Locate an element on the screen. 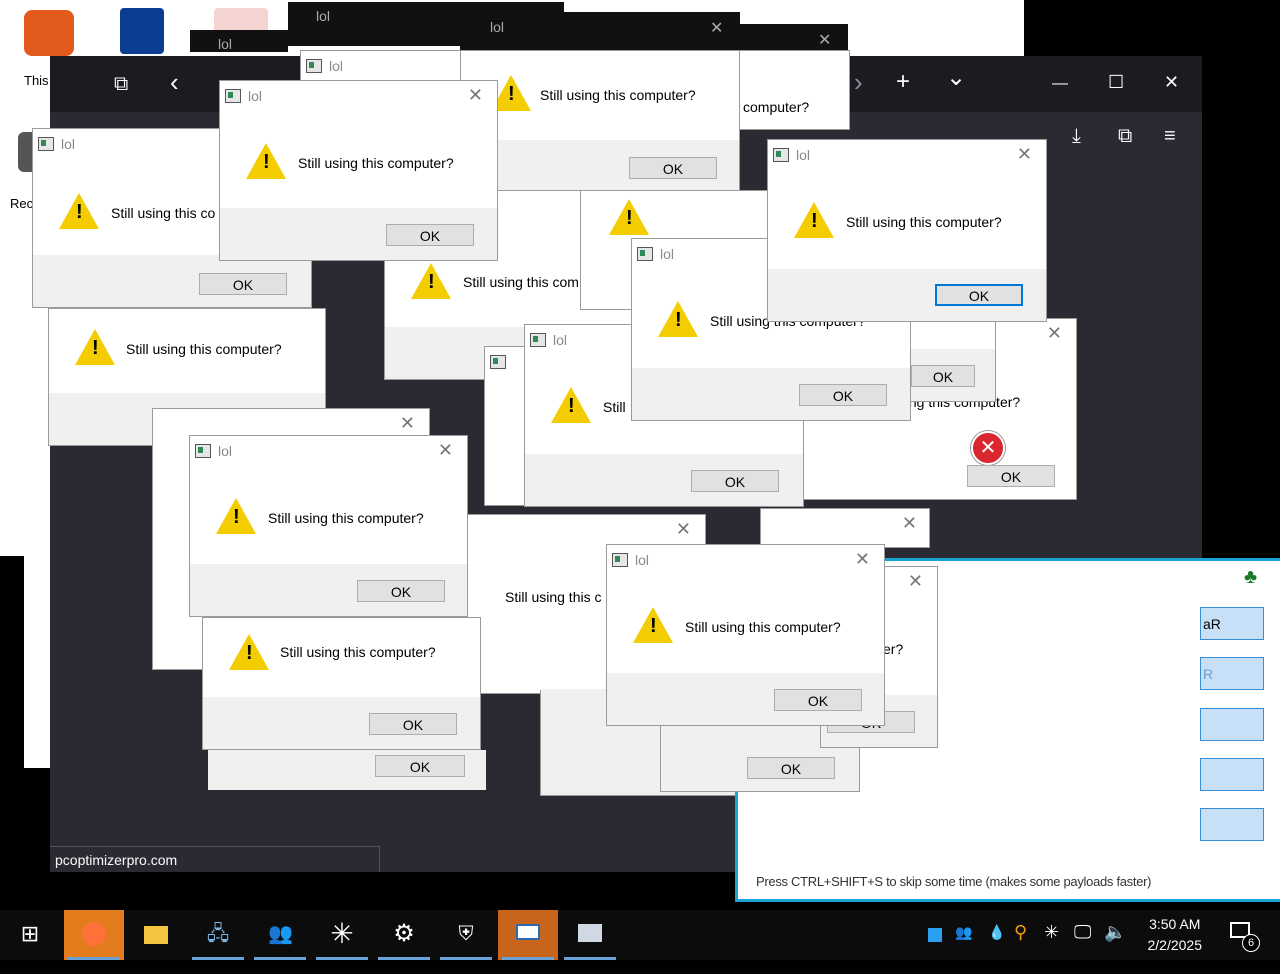 The width and height of the screenshot is (1280, 974). taskbar-item-asterisk: ✳ is located at coordinates (342, 935).